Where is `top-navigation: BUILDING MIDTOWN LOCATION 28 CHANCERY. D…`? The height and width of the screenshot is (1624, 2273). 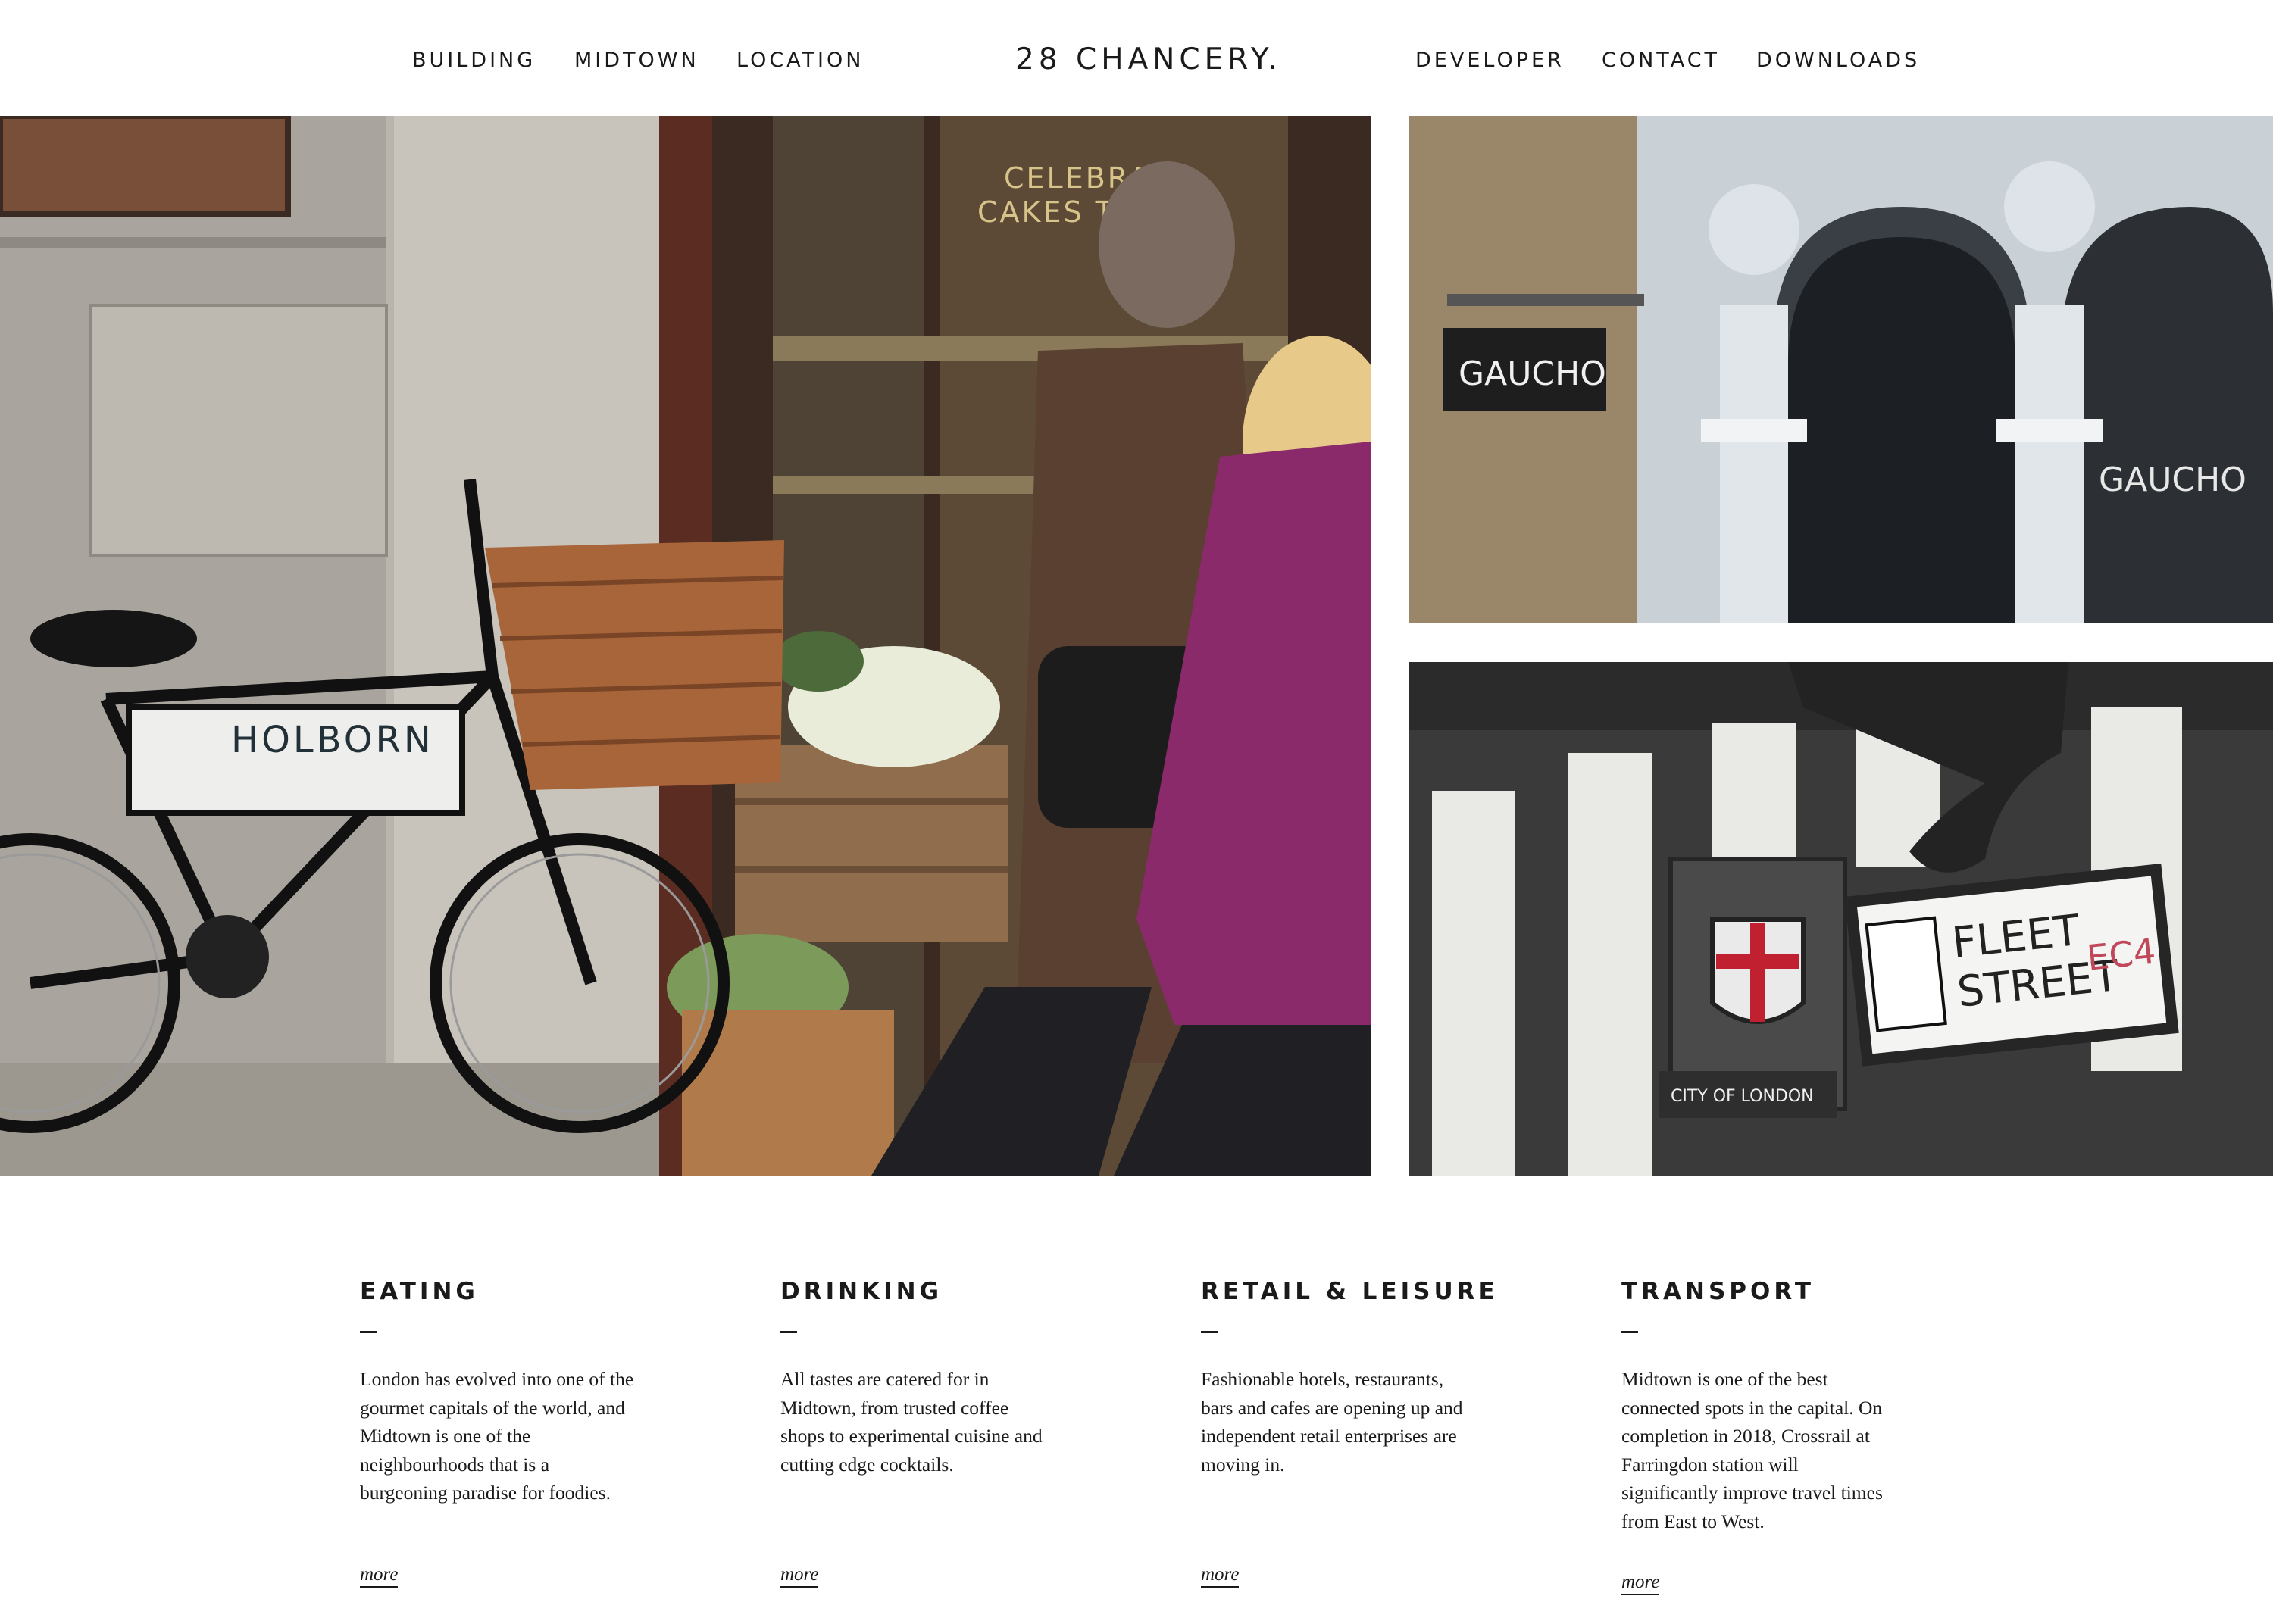
top-navigation: BUILDING MIDTOWN LOCATION 28 CHANCERY. D… is located at coordinates (1136, 58).